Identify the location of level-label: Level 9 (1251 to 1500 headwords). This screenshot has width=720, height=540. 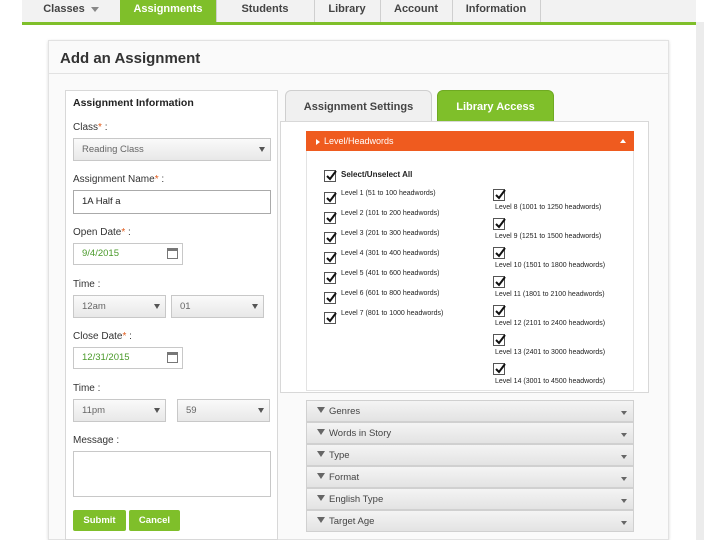
(548, 236).